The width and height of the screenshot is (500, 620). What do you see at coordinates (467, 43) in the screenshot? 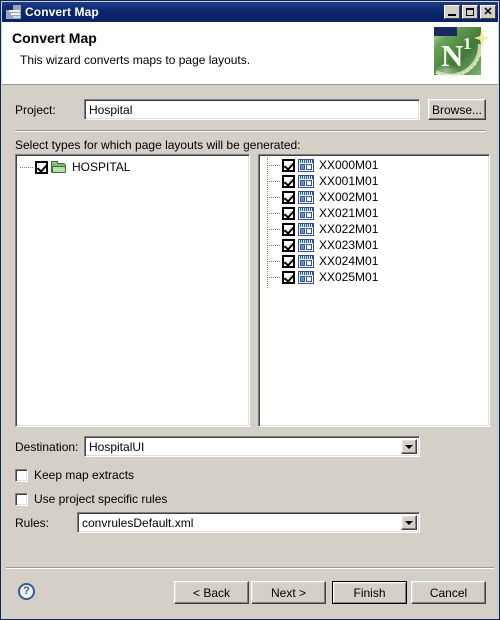
I see `svg-text: 1` at bounding box center [467, 43].